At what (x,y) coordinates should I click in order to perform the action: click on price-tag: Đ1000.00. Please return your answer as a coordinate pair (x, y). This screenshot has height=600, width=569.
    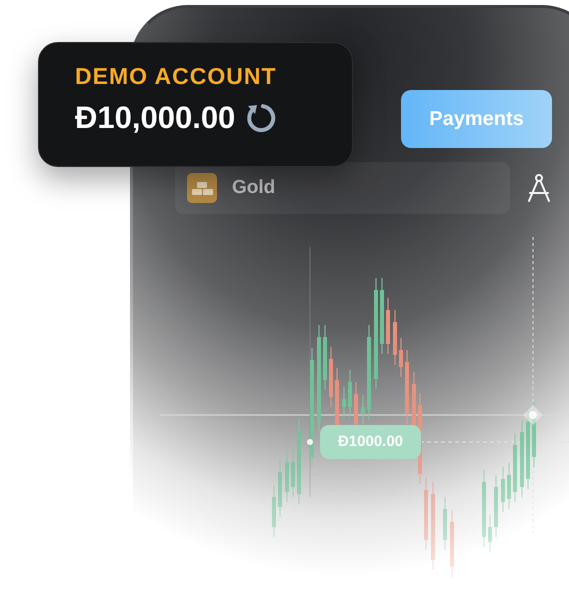
    Looking at the image, I should click on (370, 442).